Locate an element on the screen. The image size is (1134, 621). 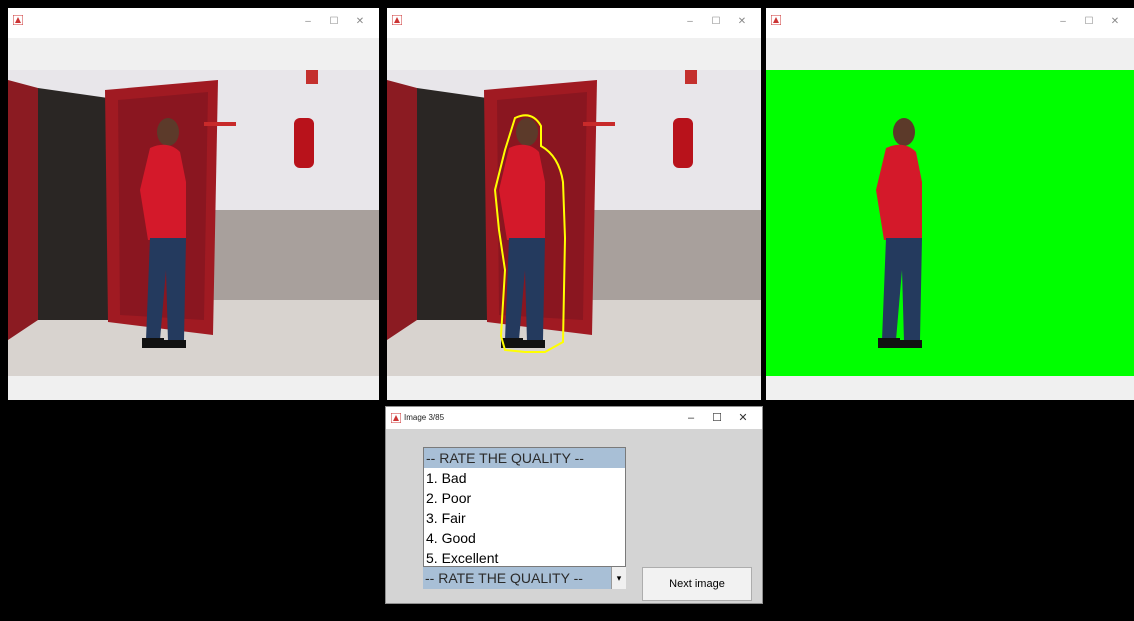
option-poor: 2. Poor is located at coordinates (524, 498).